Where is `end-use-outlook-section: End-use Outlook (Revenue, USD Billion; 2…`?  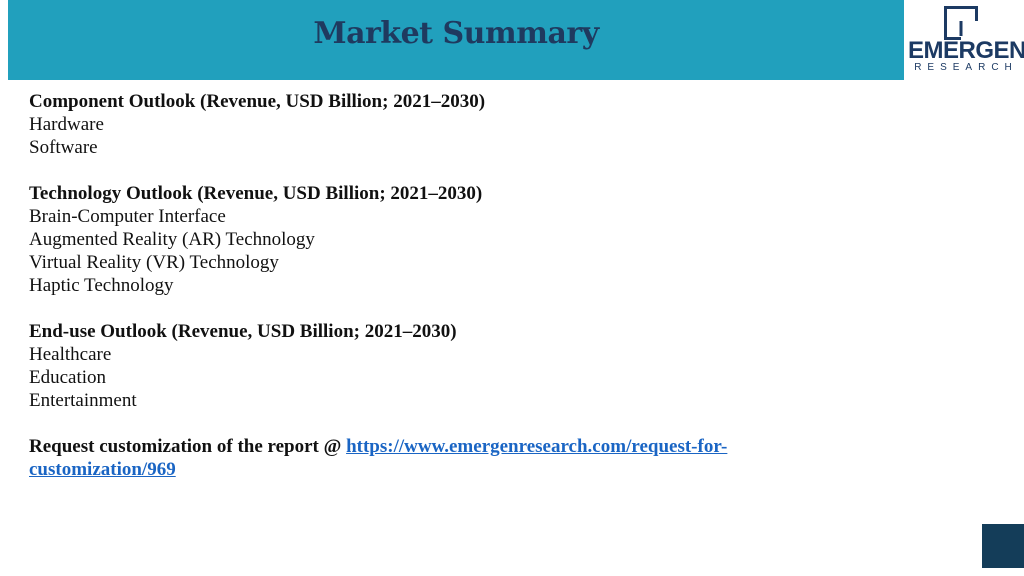
end-use-outlook-section: End-use Outlook (Revenue, USD Billion; 2… is located at coordinates (479, 366).